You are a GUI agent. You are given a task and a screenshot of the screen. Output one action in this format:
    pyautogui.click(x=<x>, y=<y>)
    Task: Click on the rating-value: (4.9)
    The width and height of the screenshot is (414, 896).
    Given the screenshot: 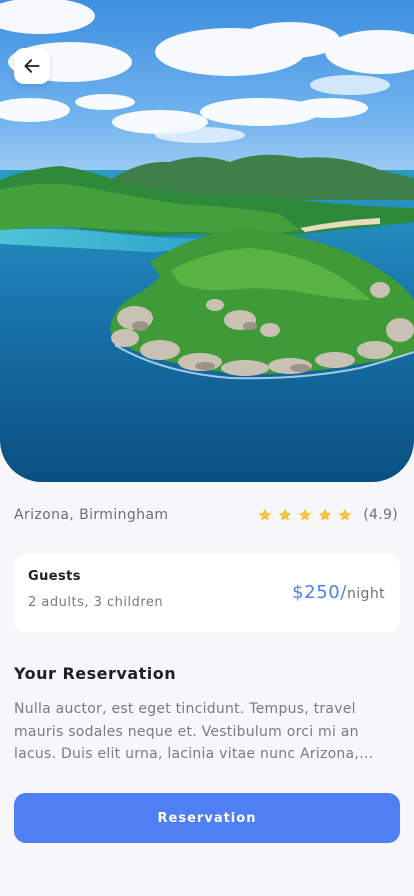 What is the action you would take?
    pyautogui.click(x=380, y=515)
    